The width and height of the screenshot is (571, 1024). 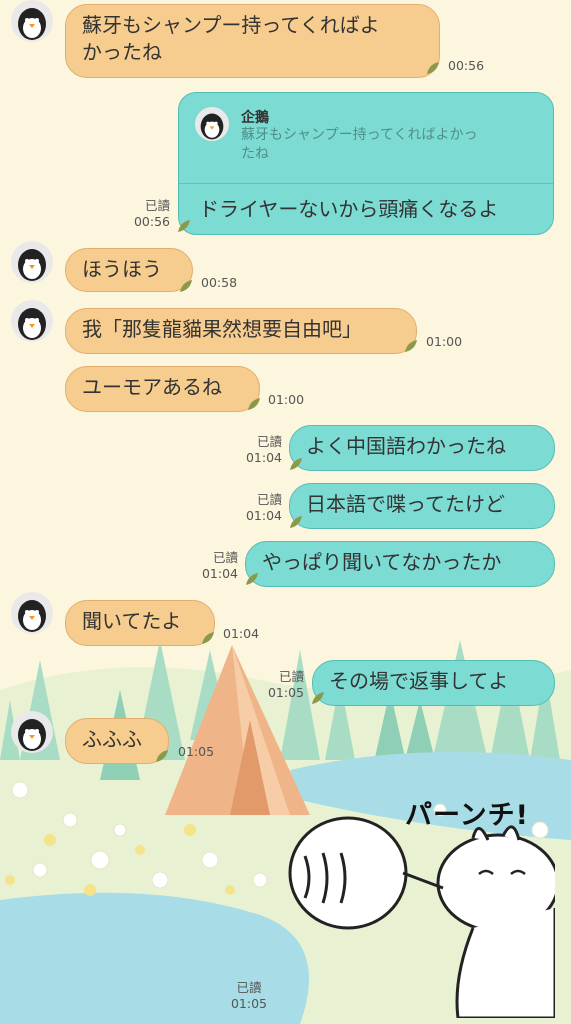 I want to click on message-text: よく中国語わかったね, so click(x=406, y=446).